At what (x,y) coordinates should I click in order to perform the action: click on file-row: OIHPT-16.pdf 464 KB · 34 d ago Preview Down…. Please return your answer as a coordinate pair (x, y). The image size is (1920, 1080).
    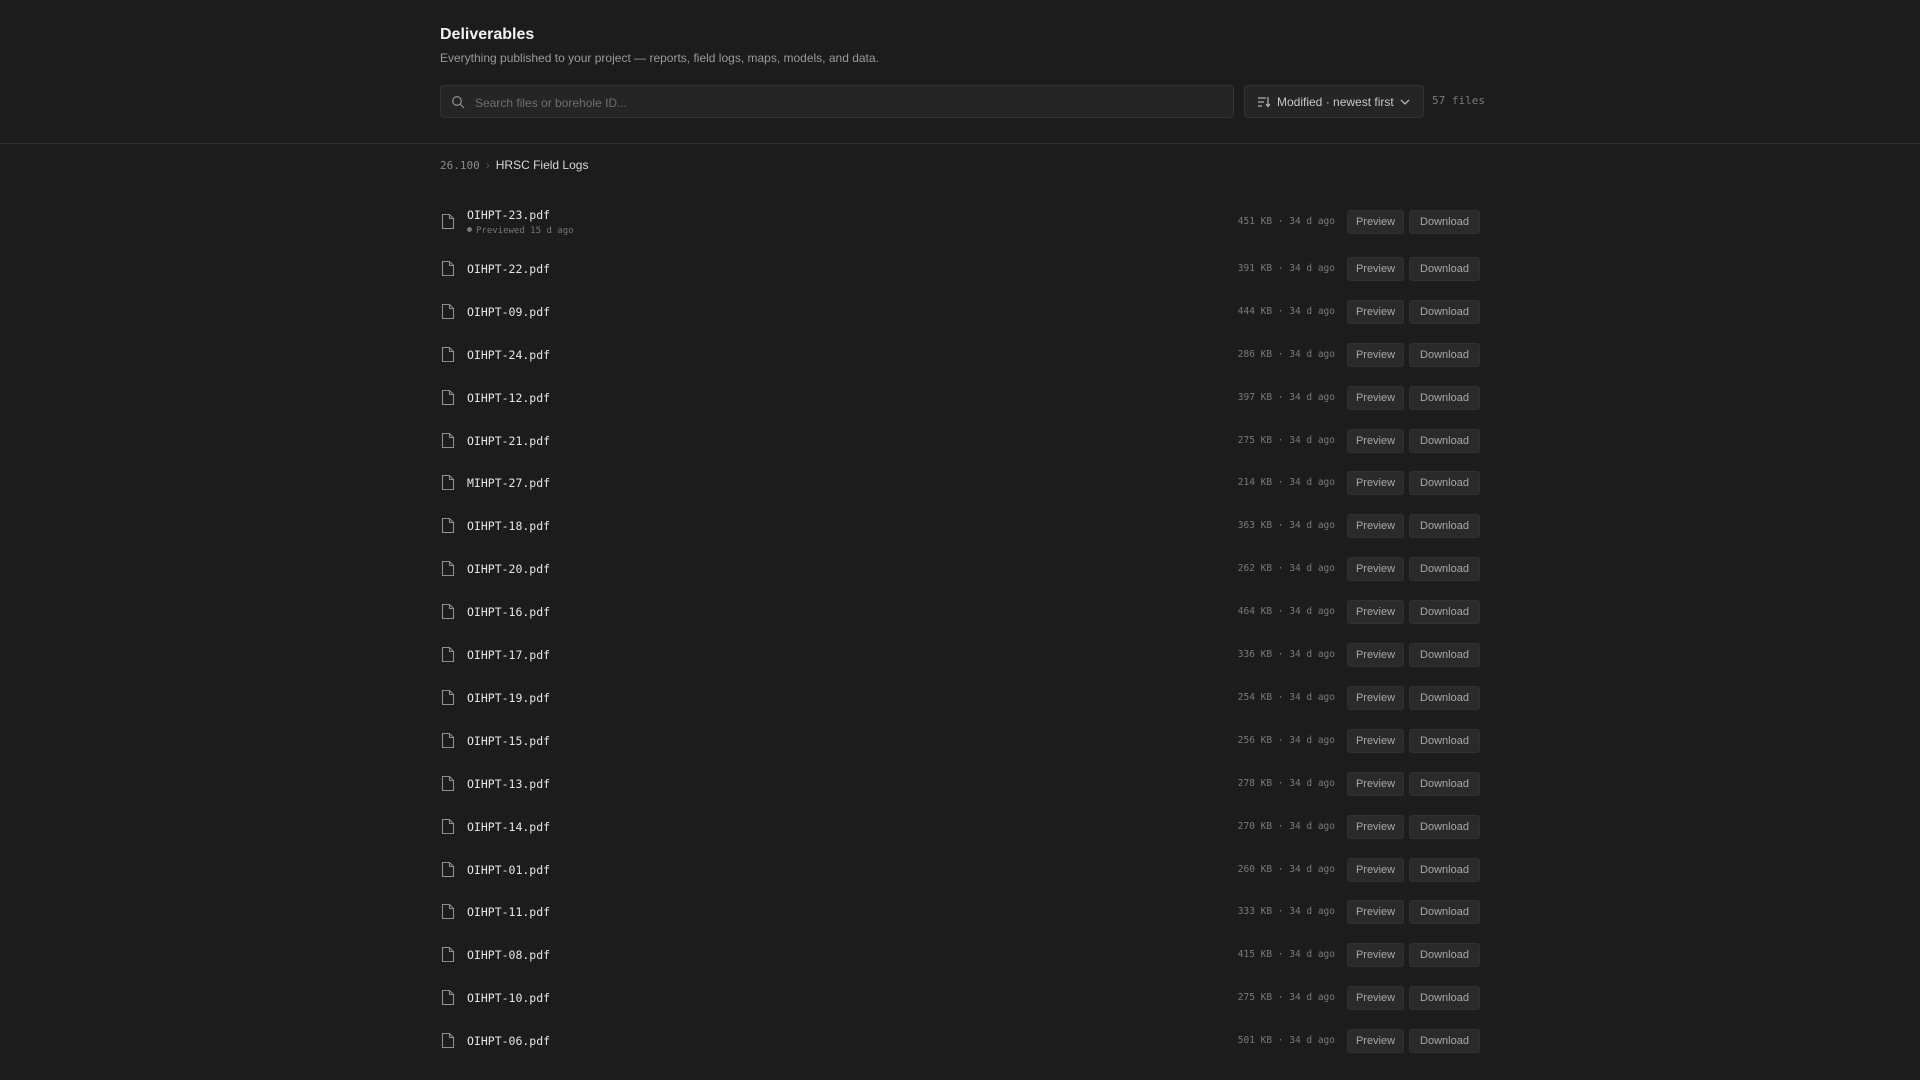
    Looking at the image, I should click on (960, 611).